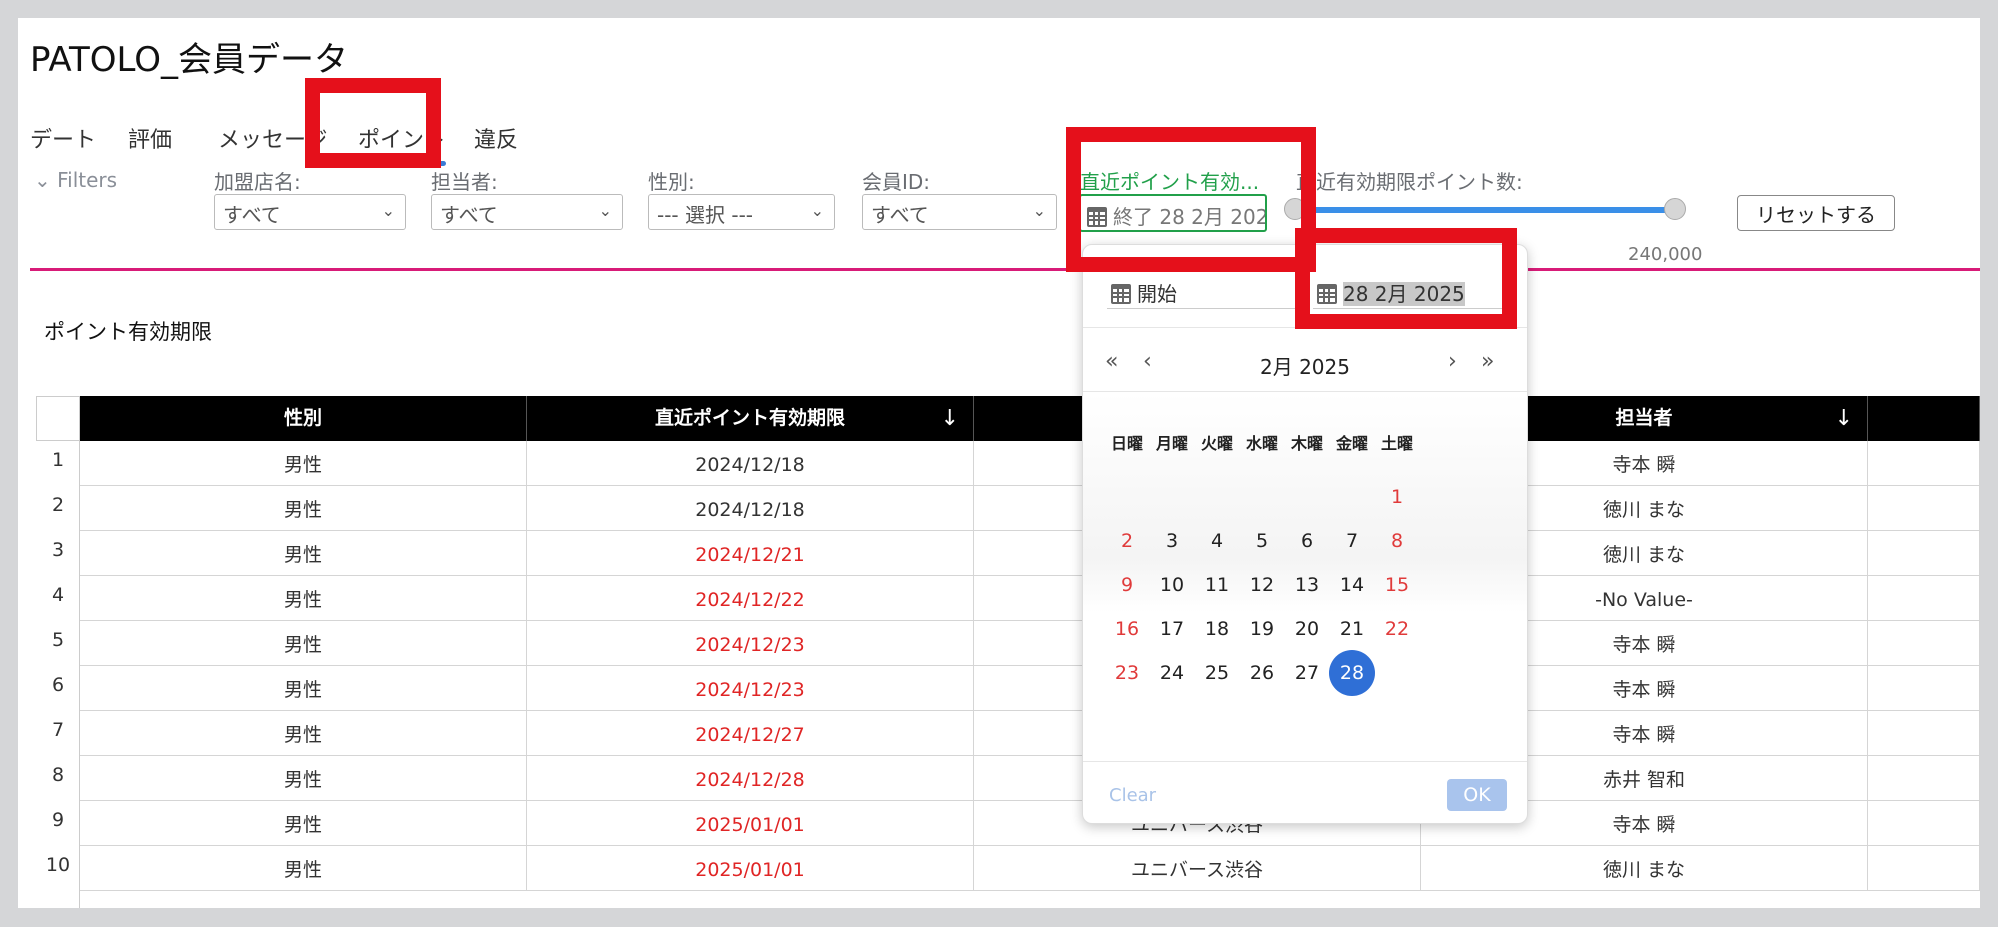 Image resolution: width=1998 pixels, height=927 pixels. What do you see at coordinates (750, 463) in the screenshot?
I see `cell-expiry-date: 2024/12/18` at bounding box center [750, 463].